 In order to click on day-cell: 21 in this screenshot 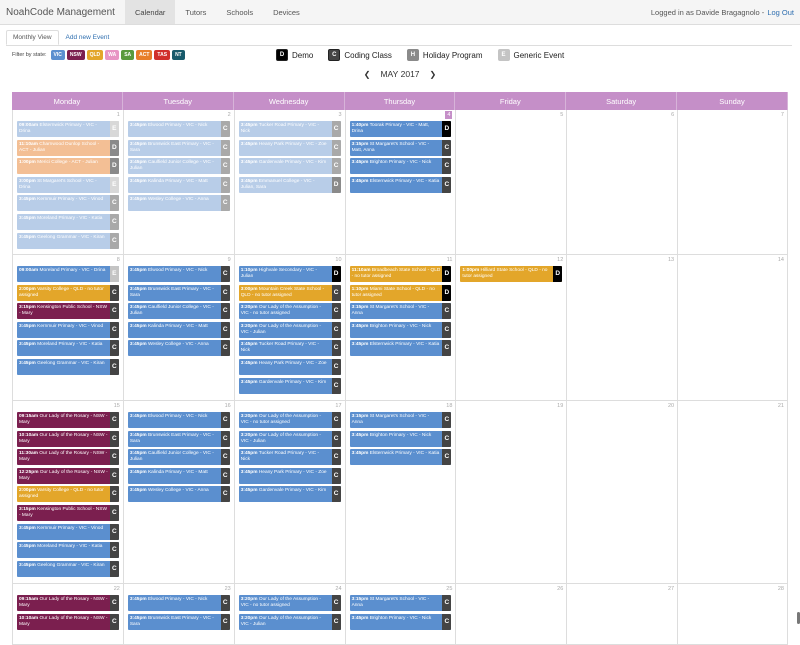, I will do `click(732, 492)`.